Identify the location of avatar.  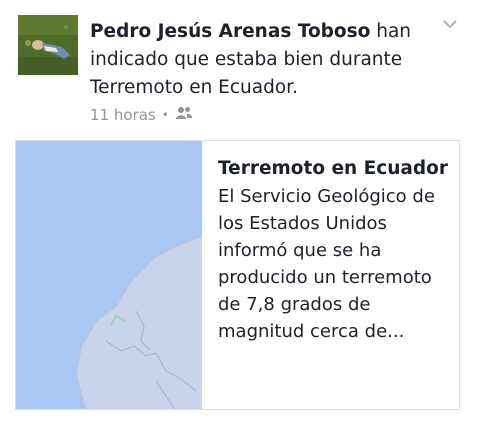
(48, 45).